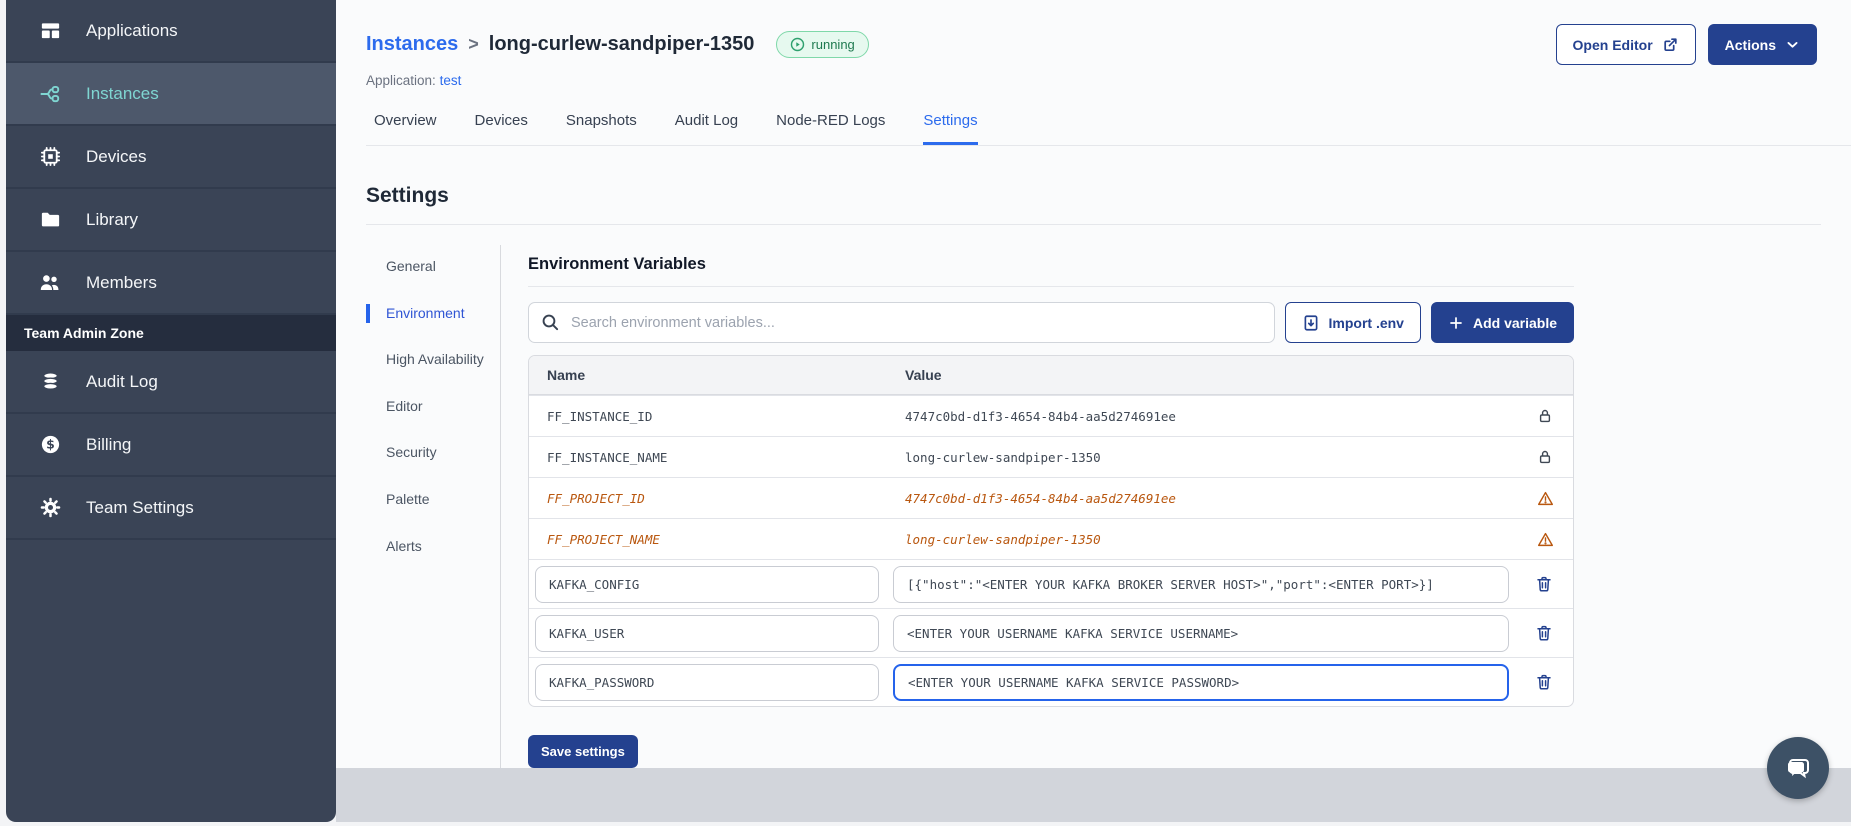 This screenshot has height=826, width=1851. I want to click on import-file-icon, so click(1311, 323).